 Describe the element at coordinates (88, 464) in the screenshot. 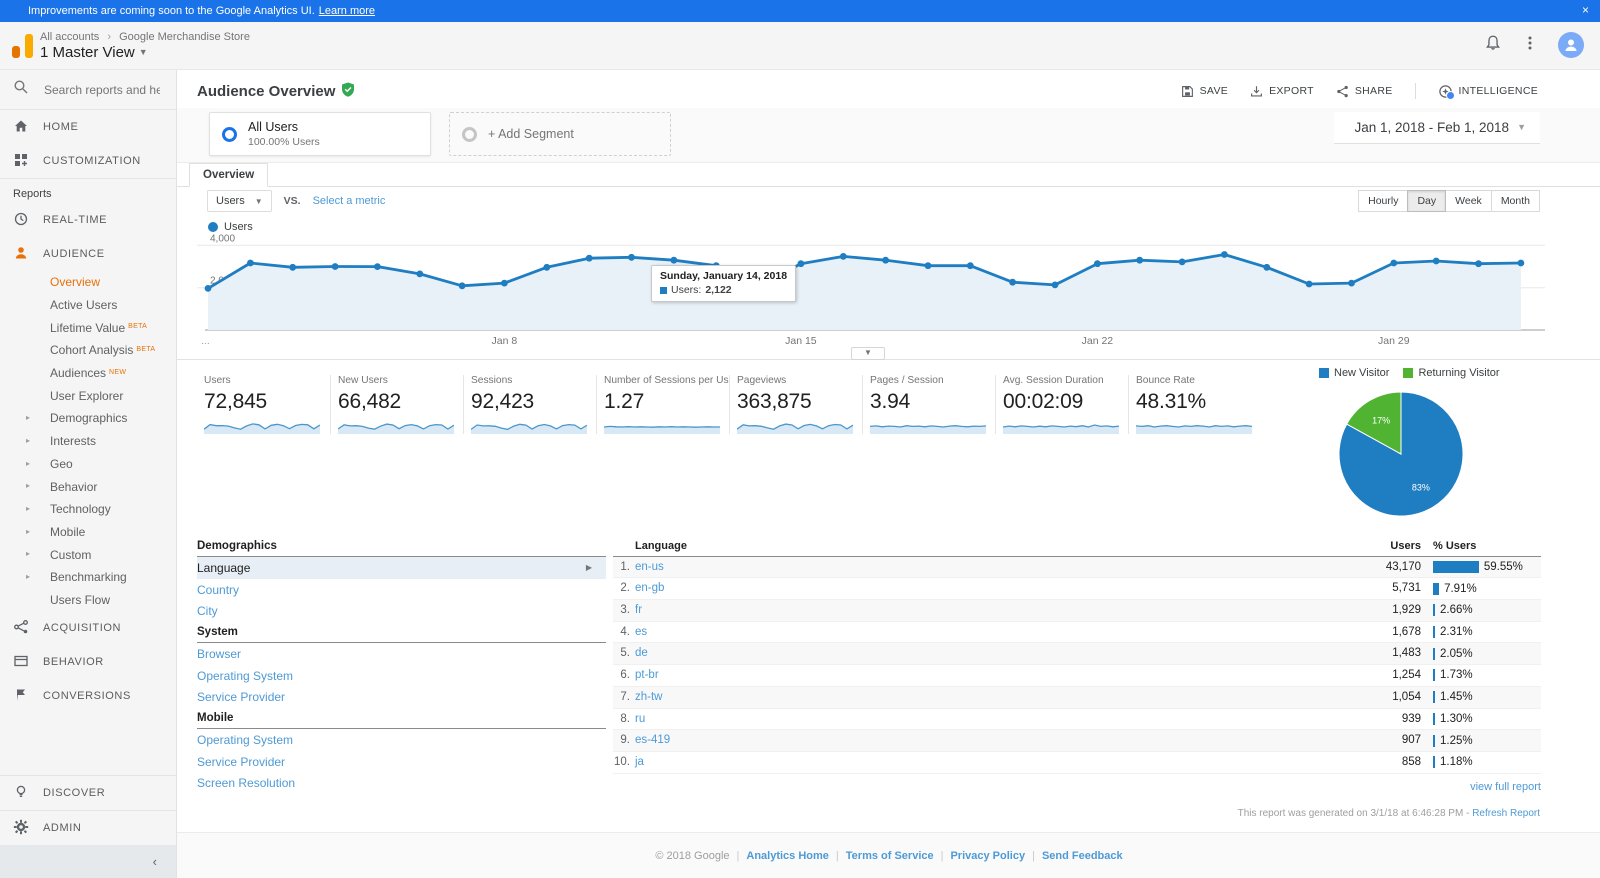

I see `sidebar-item-geo: ▸ Geo` at that location.